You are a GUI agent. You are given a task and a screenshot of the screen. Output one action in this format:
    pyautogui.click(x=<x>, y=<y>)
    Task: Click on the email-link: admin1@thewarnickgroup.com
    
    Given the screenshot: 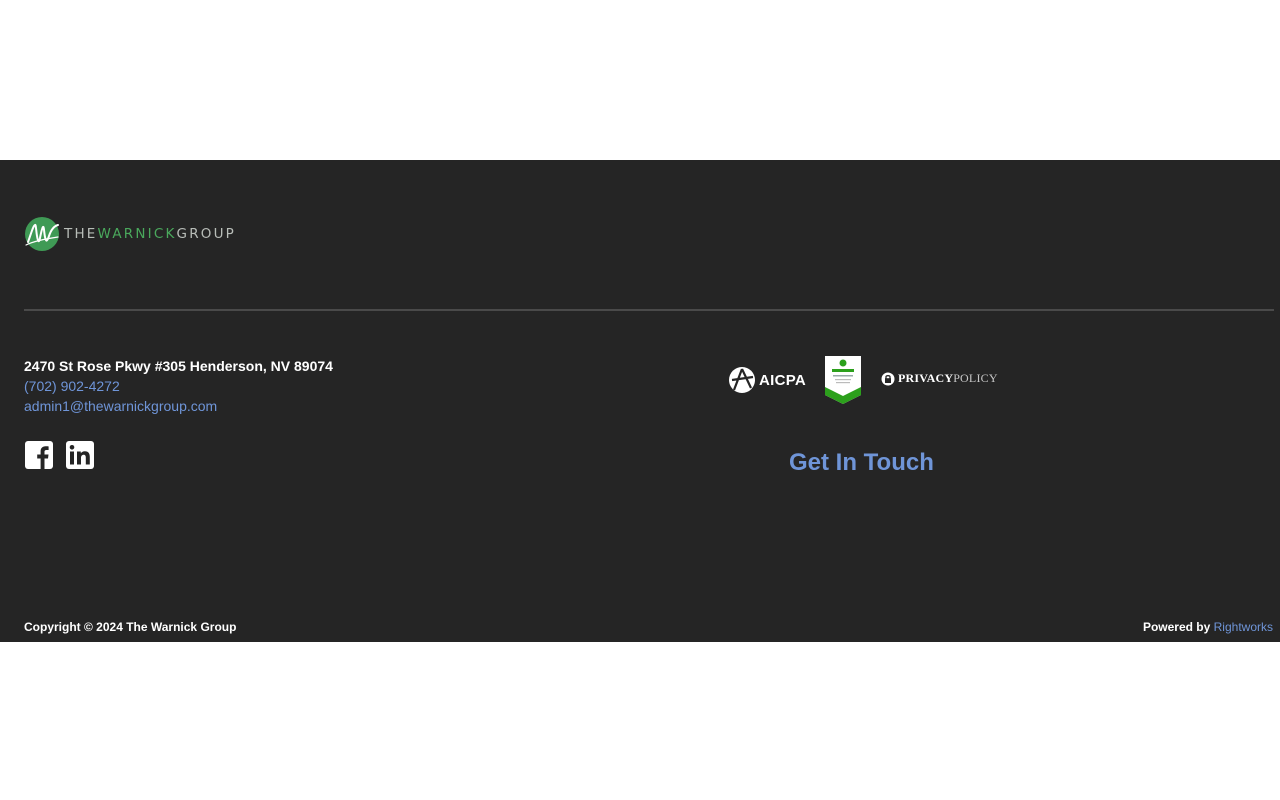 What is the action you would take?
    pyautogui.click(x=120, y=406)
    